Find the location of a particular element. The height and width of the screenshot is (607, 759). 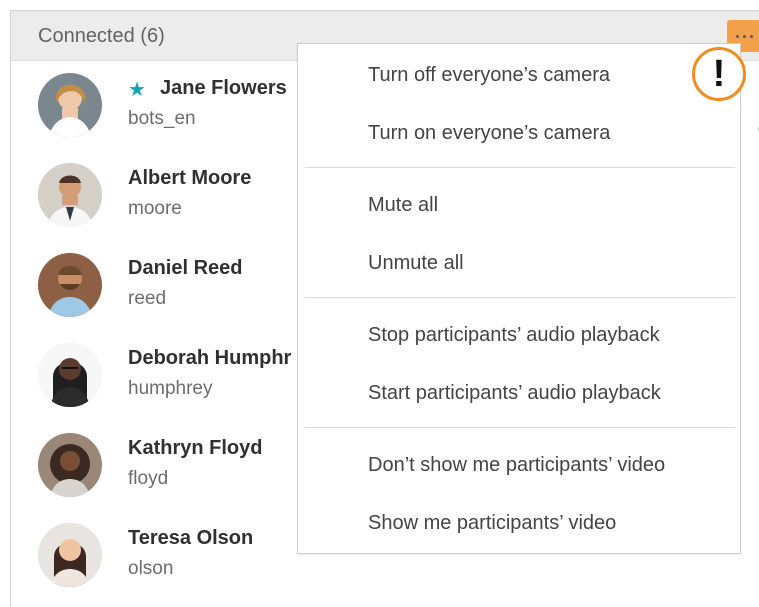

menu-item-unmute-all: Unmute all is located at coordinates (416, 263).